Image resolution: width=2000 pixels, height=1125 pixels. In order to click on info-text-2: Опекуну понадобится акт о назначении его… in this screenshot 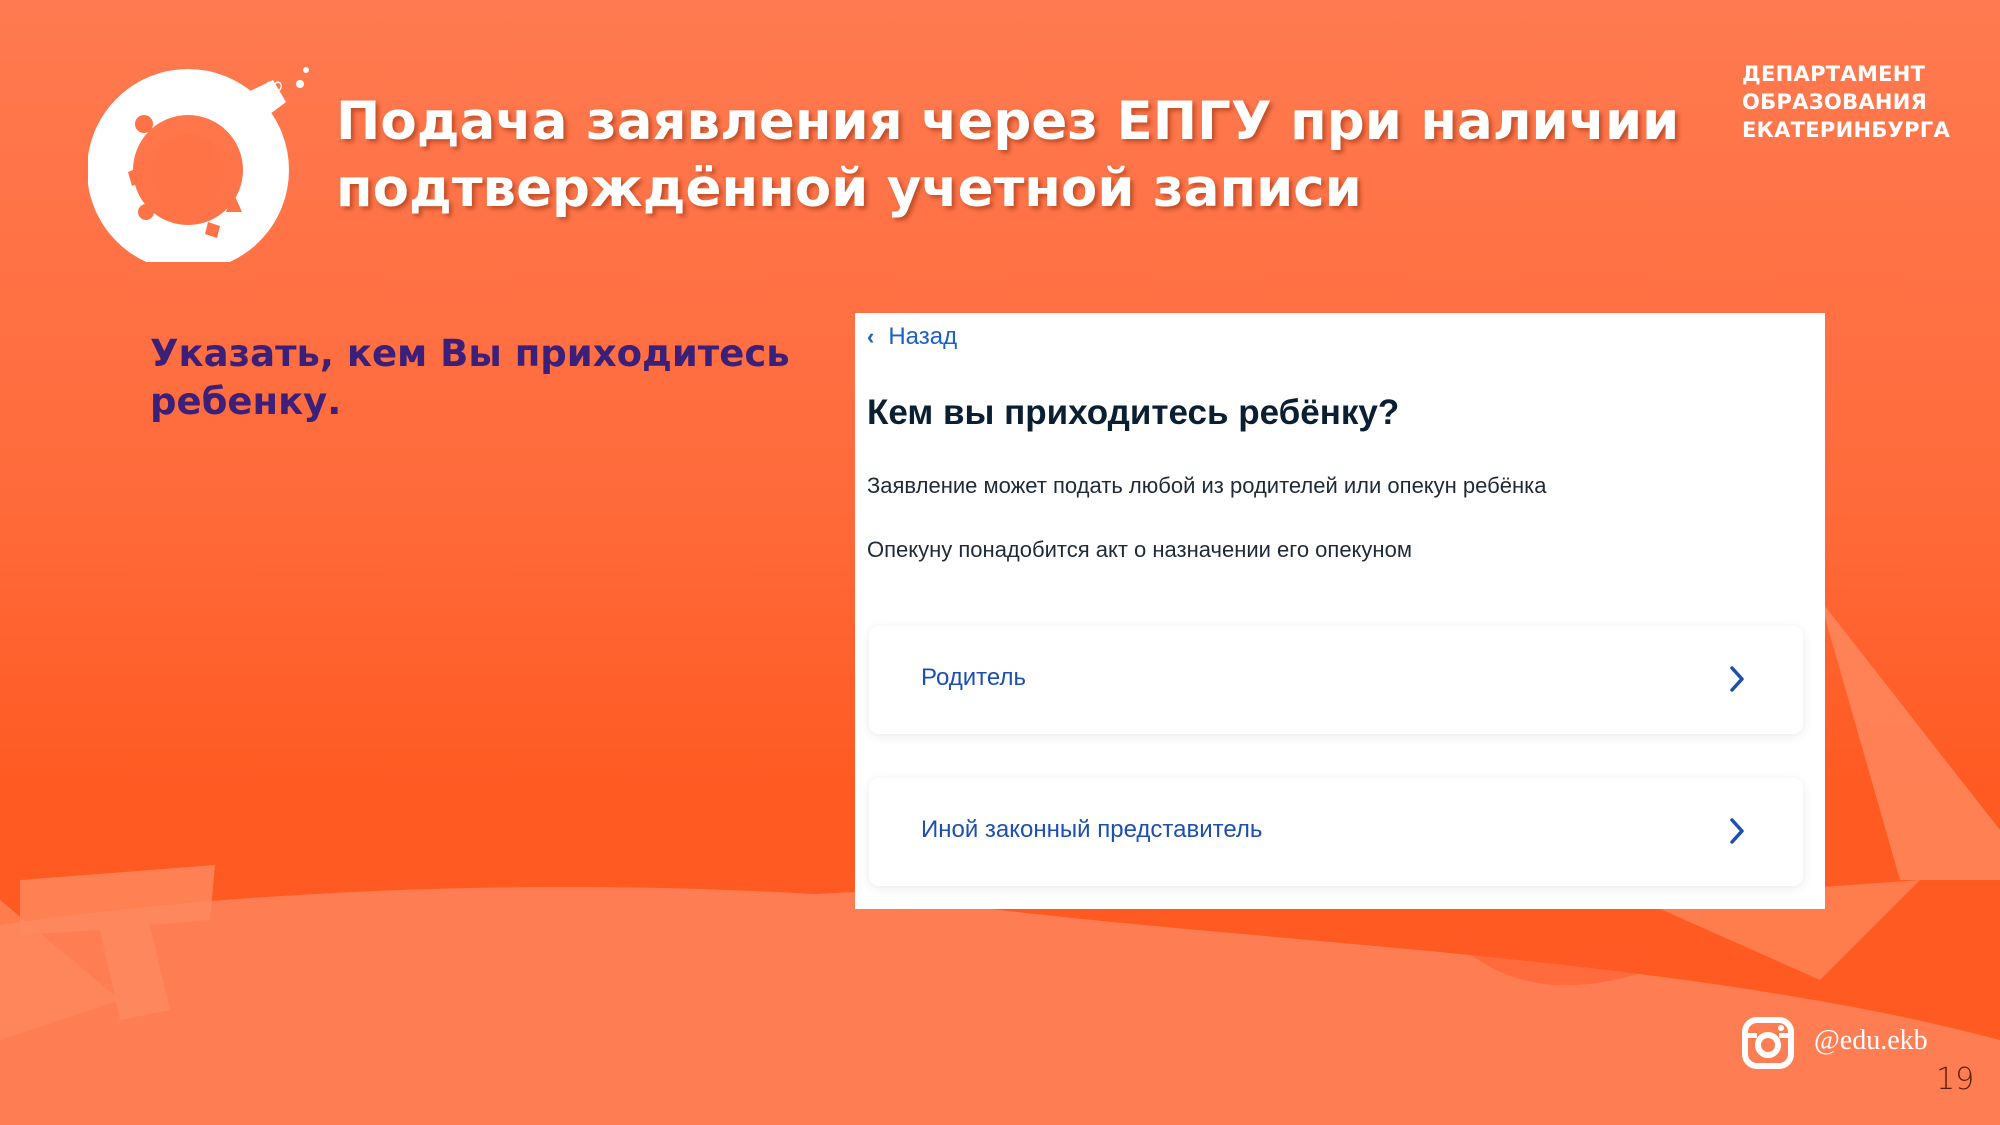, I will do `click(1139, 549)`.